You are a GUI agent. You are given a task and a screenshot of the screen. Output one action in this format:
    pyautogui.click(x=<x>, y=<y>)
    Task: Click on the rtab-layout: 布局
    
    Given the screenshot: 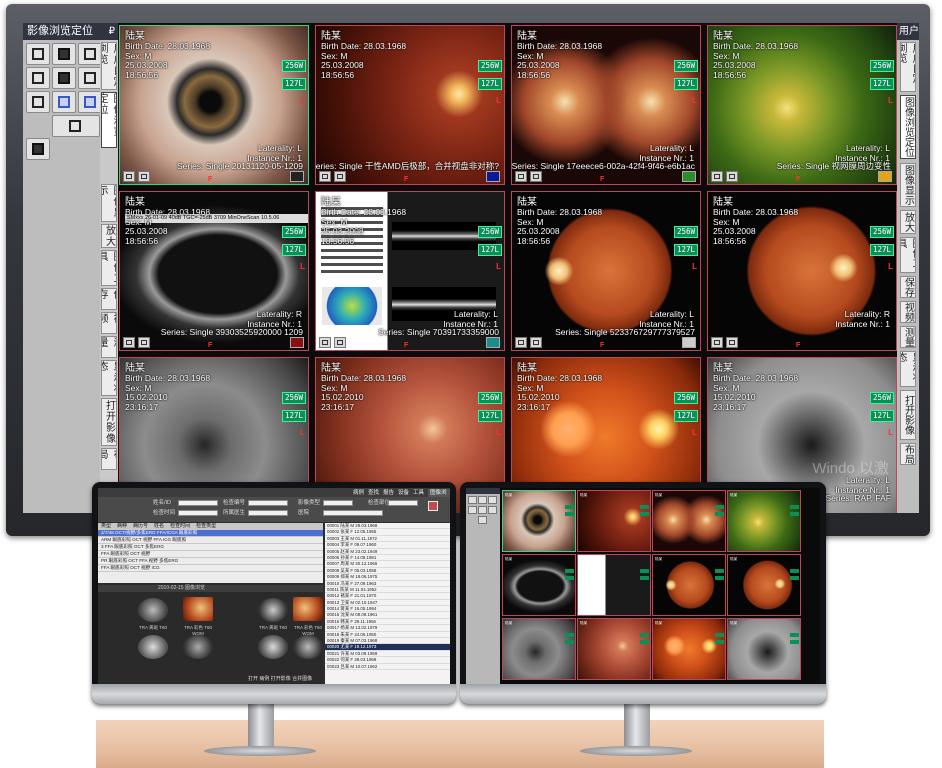 What is the action you would take?
    pyautogui.click(x=908, y=454)
    